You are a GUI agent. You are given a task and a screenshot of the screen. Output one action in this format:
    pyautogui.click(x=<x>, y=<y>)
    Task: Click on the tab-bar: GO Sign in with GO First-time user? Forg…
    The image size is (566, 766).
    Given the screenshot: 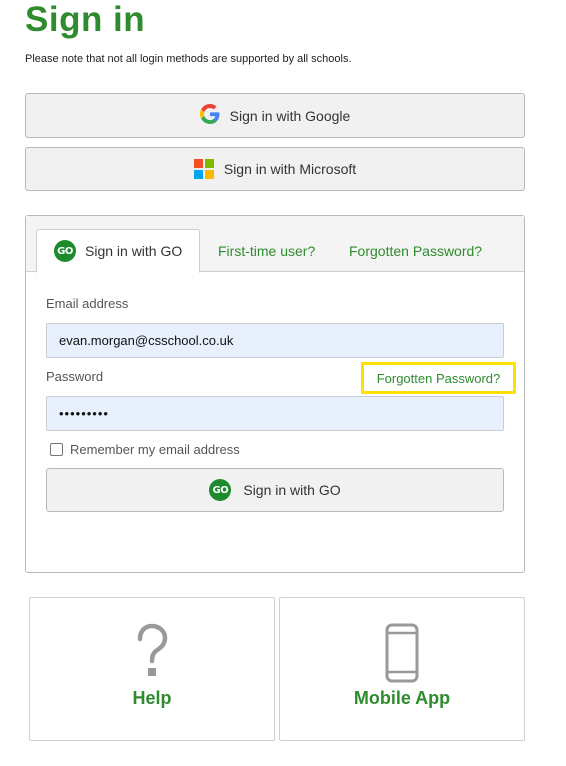 What is the action you would take?
    pyautogui.click(x=275, y=244)
    